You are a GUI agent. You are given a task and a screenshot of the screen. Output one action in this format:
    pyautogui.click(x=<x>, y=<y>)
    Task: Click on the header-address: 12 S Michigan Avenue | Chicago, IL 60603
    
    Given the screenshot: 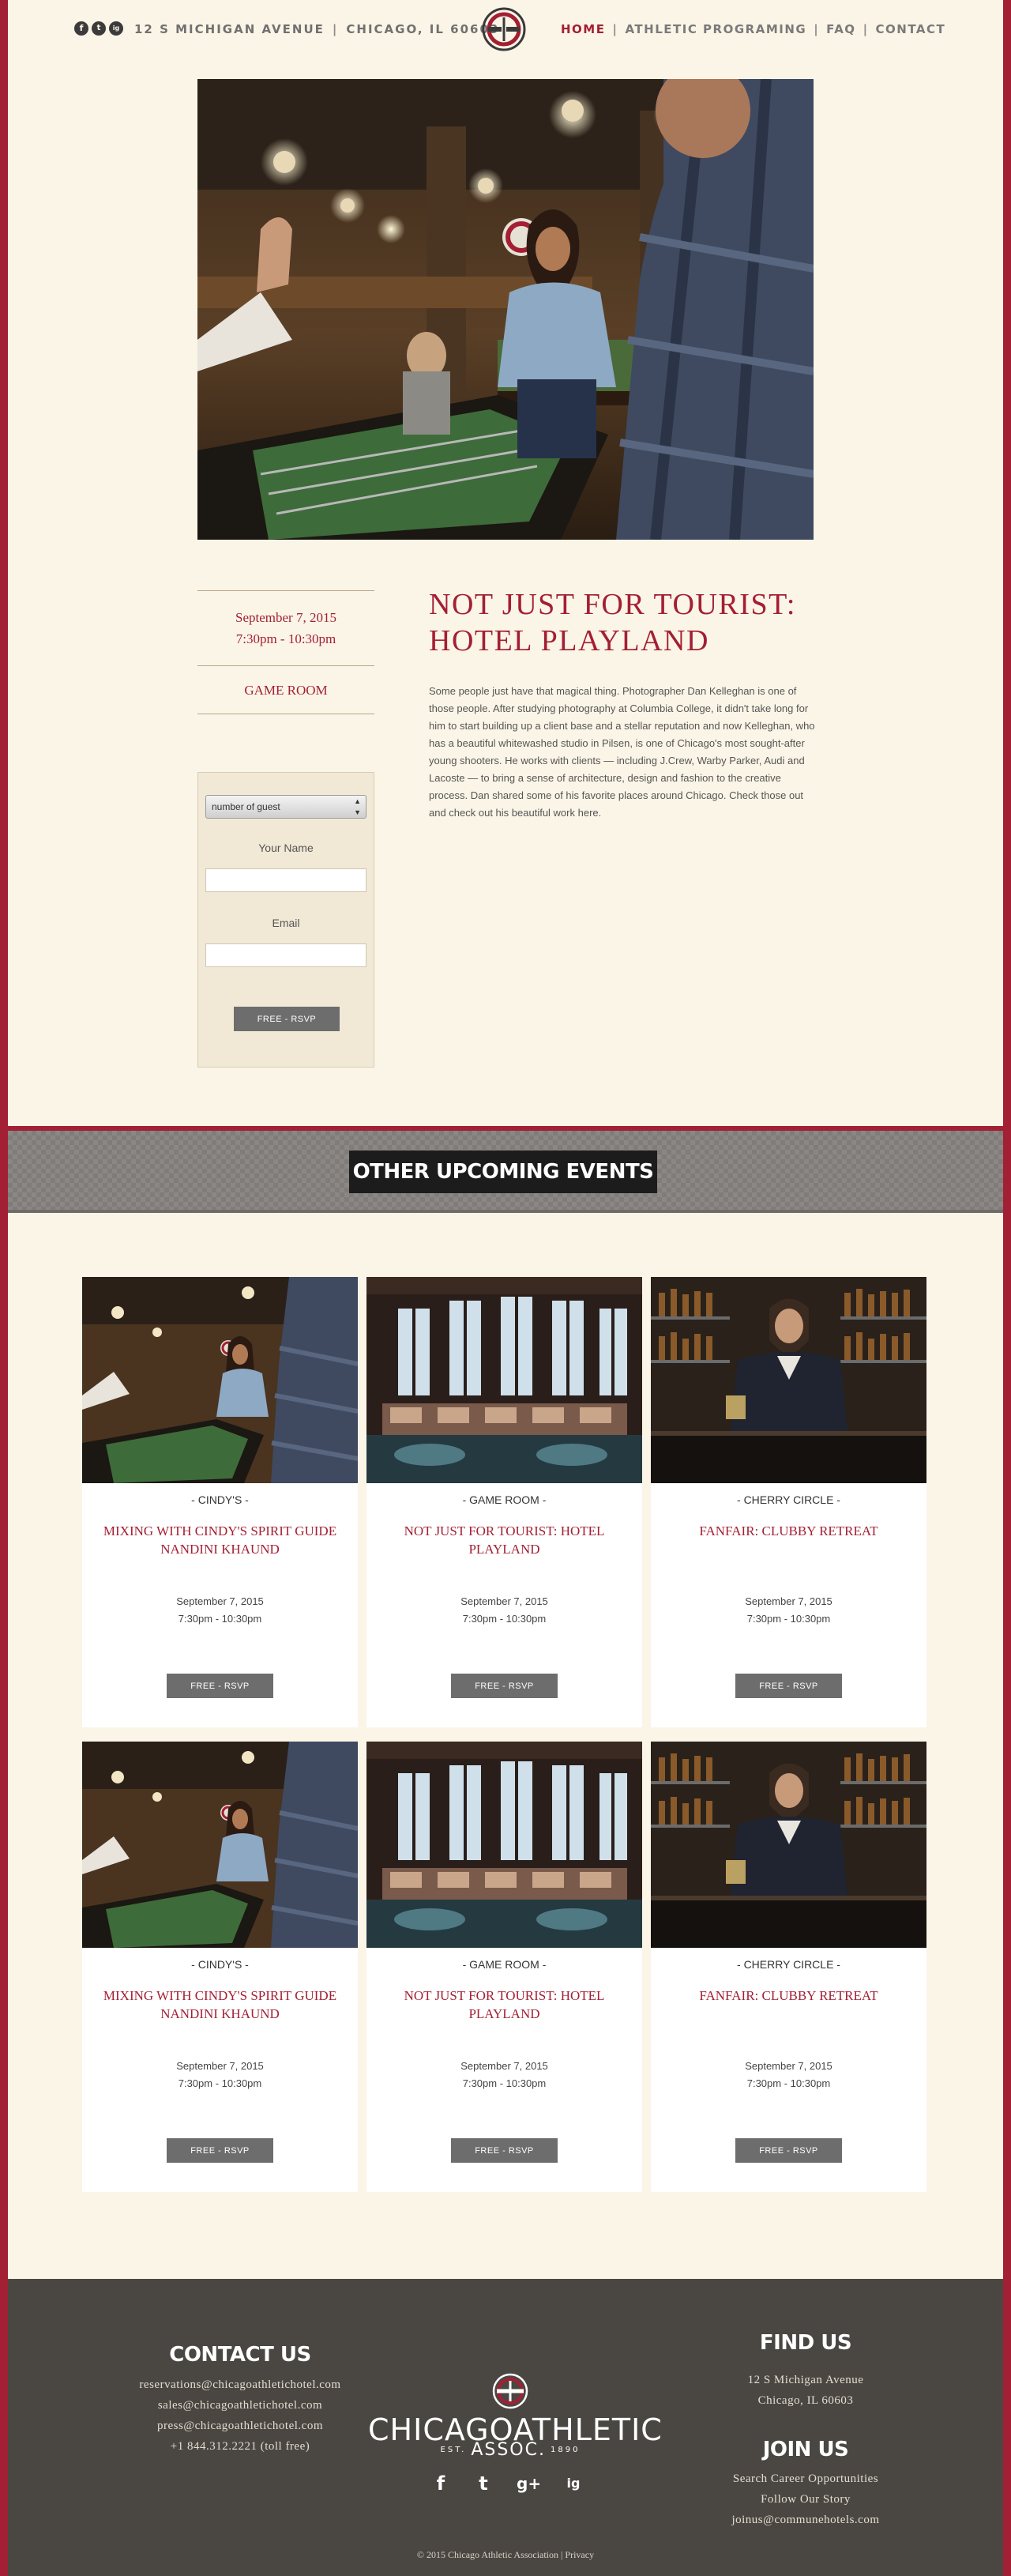 What is the action you would take?
    pyautogui.click(x=316, y=29)
    